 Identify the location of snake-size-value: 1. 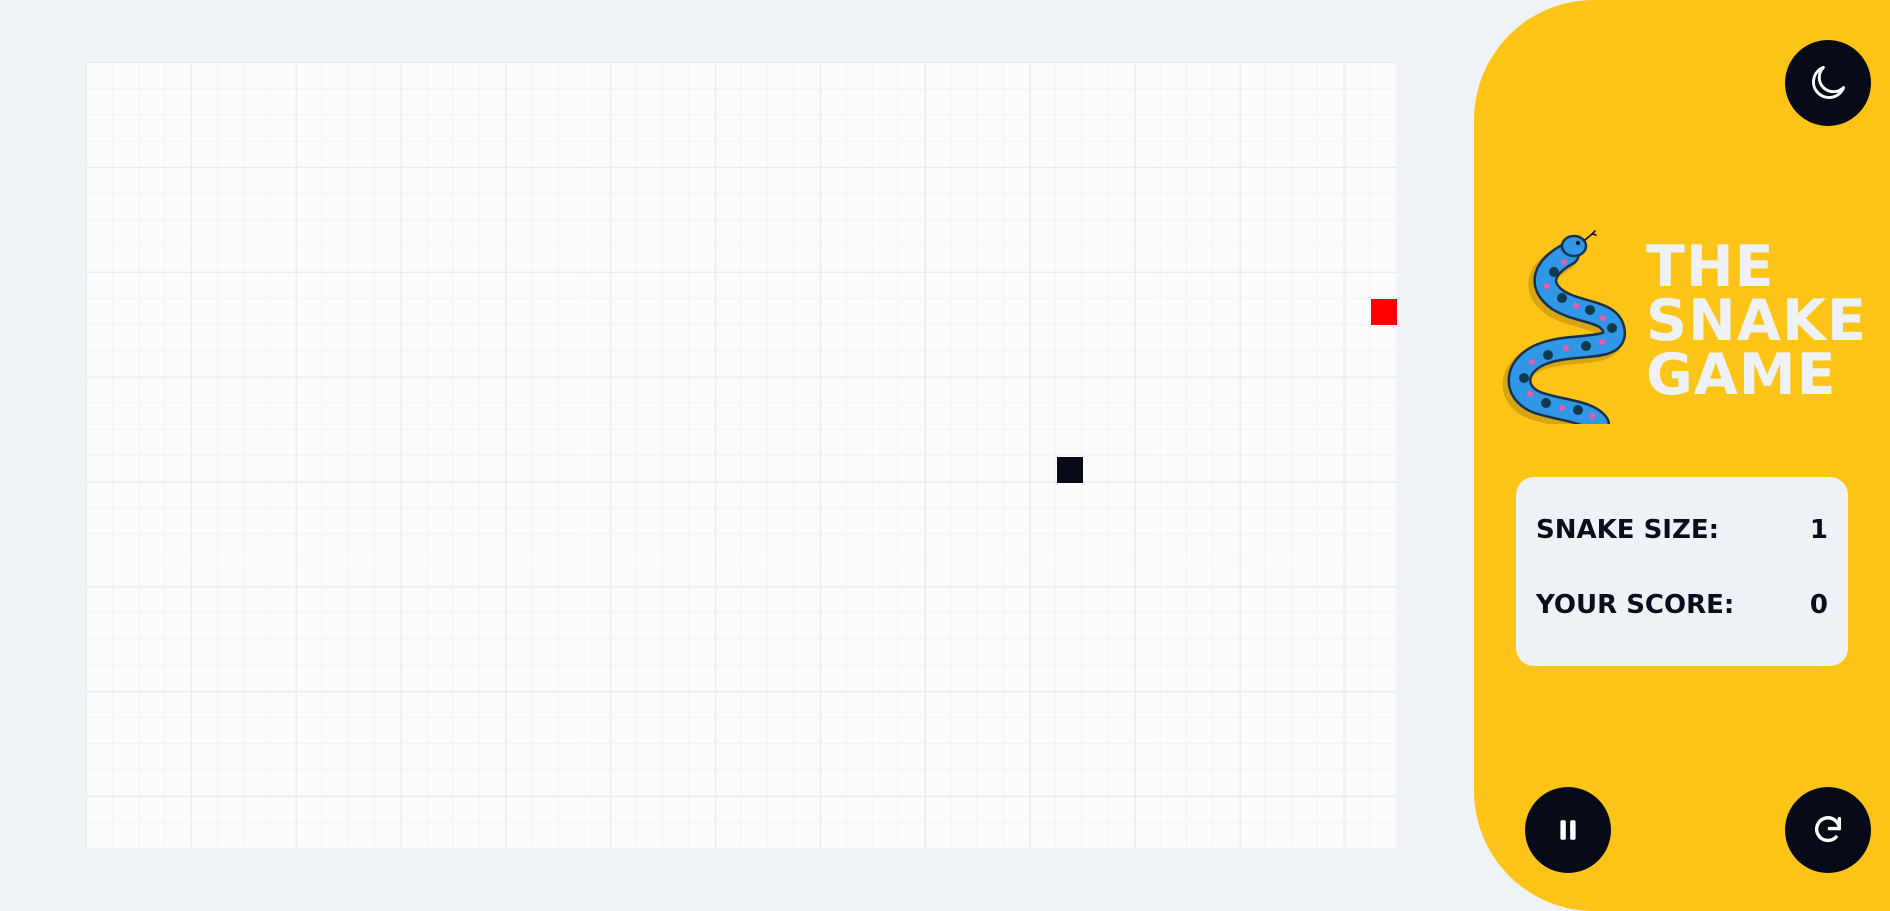
(1818, 530).